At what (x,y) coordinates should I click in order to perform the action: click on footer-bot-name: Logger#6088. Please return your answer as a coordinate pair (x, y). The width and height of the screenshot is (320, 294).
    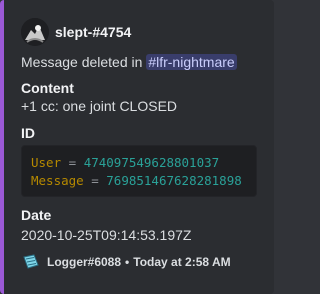
    Looking at the image, I should click on (84, 262).